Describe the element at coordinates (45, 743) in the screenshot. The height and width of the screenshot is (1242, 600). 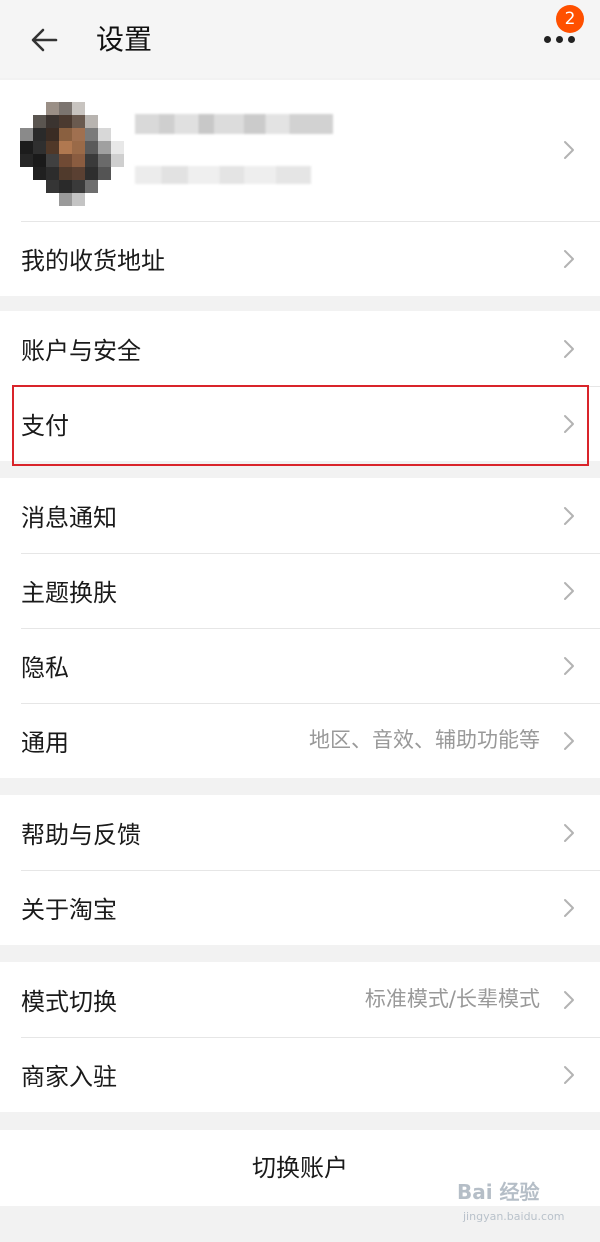
I see `row-label: 通用` at that location.